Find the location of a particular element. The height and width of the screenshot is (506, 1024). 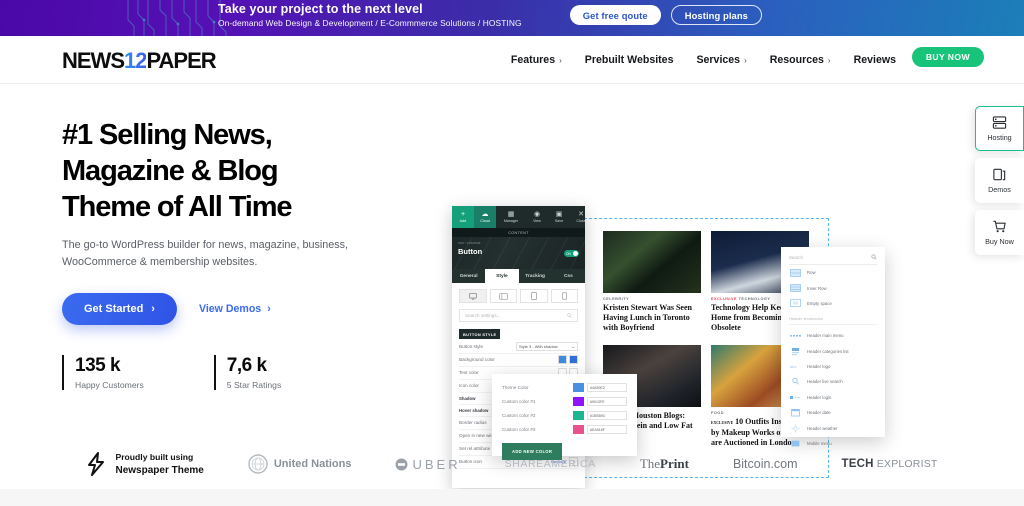

tab-tracking: Tracking is located at coordinates (535, 276).